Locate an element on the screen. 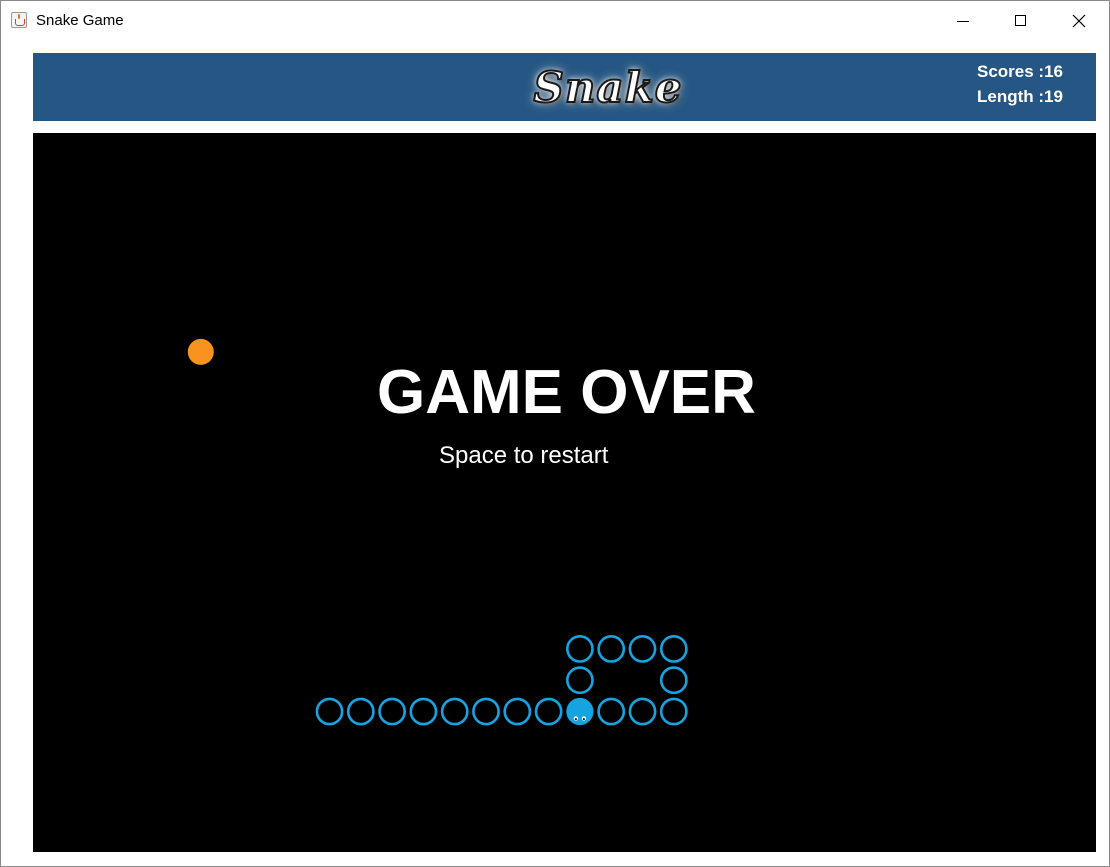  game-over-text: GAME OVER is located at coordinates (566, 392).